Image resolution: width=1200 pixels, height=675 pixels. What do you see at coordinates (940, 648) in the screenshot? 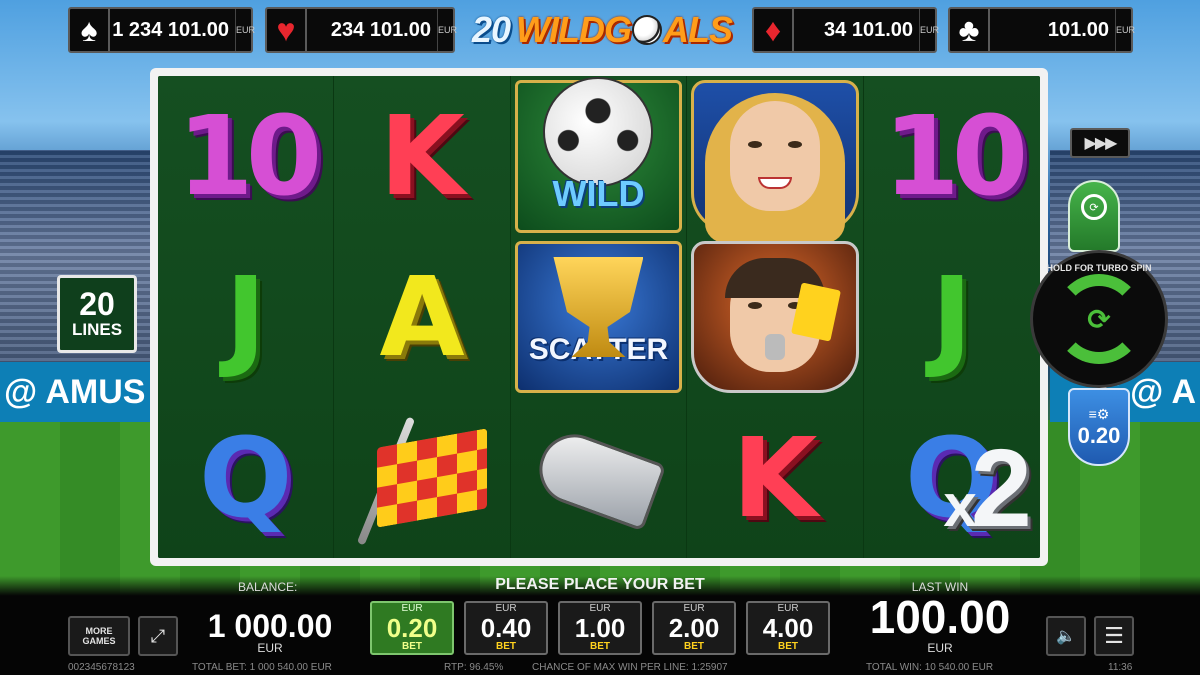
I see `last-win-currency: EUR` at bounding box center [940, 648].